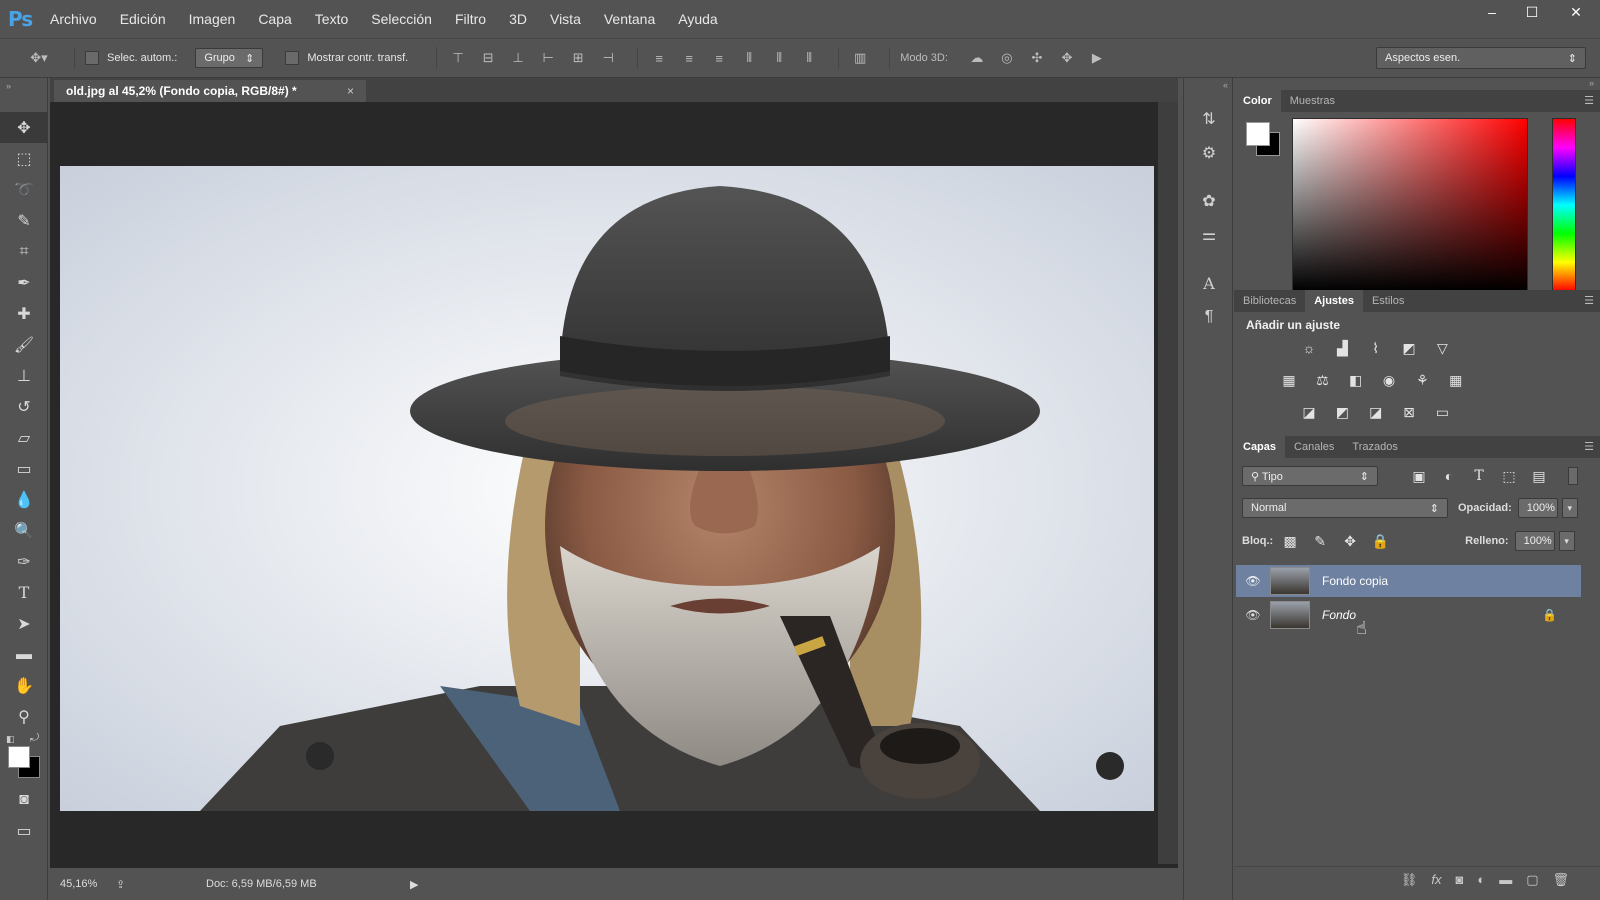 The height and width of the screenshot is (900, 1600). Describe the element at coordinates (274, 19) in the screenshot. I see `menu-capa: Capa` at that location.